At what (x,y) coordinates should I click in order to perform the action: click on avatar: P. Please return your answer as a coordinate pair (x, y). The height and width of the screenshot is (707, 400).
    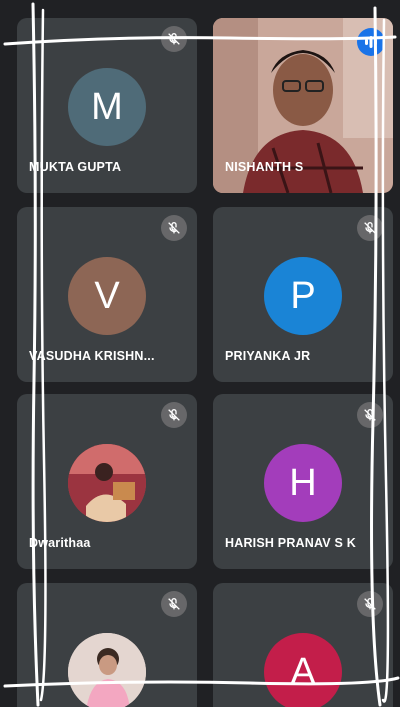
    Looking at the image, I should click on (303, 296).